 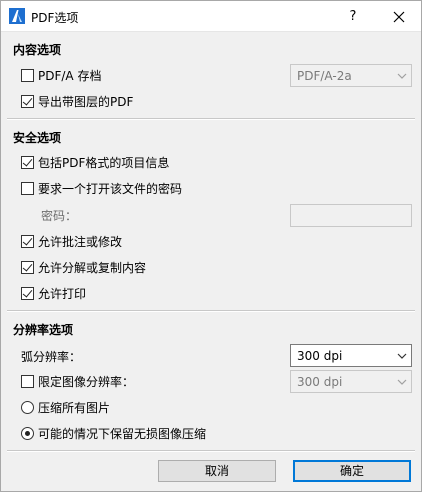 What do you see at coordinates (17, 16) in the screenshot?
I see `archicad-icon` at bounding box center [17, 16].